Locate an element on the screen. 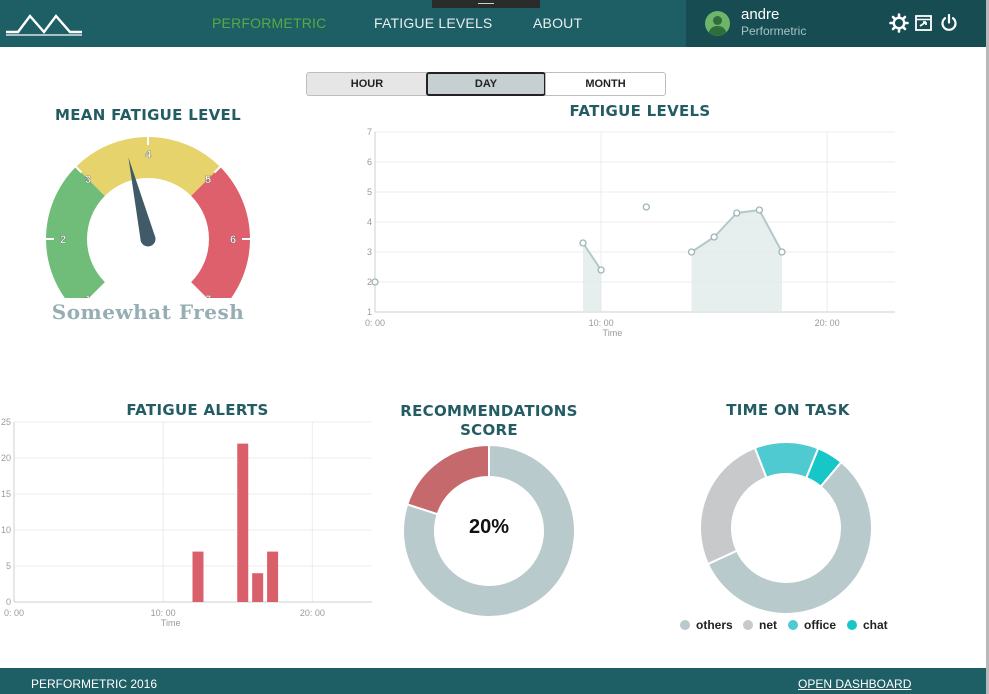 The width and height of the screenshot is (989, 694). y-tick-label: 4 is located at coordinates (369, 222).